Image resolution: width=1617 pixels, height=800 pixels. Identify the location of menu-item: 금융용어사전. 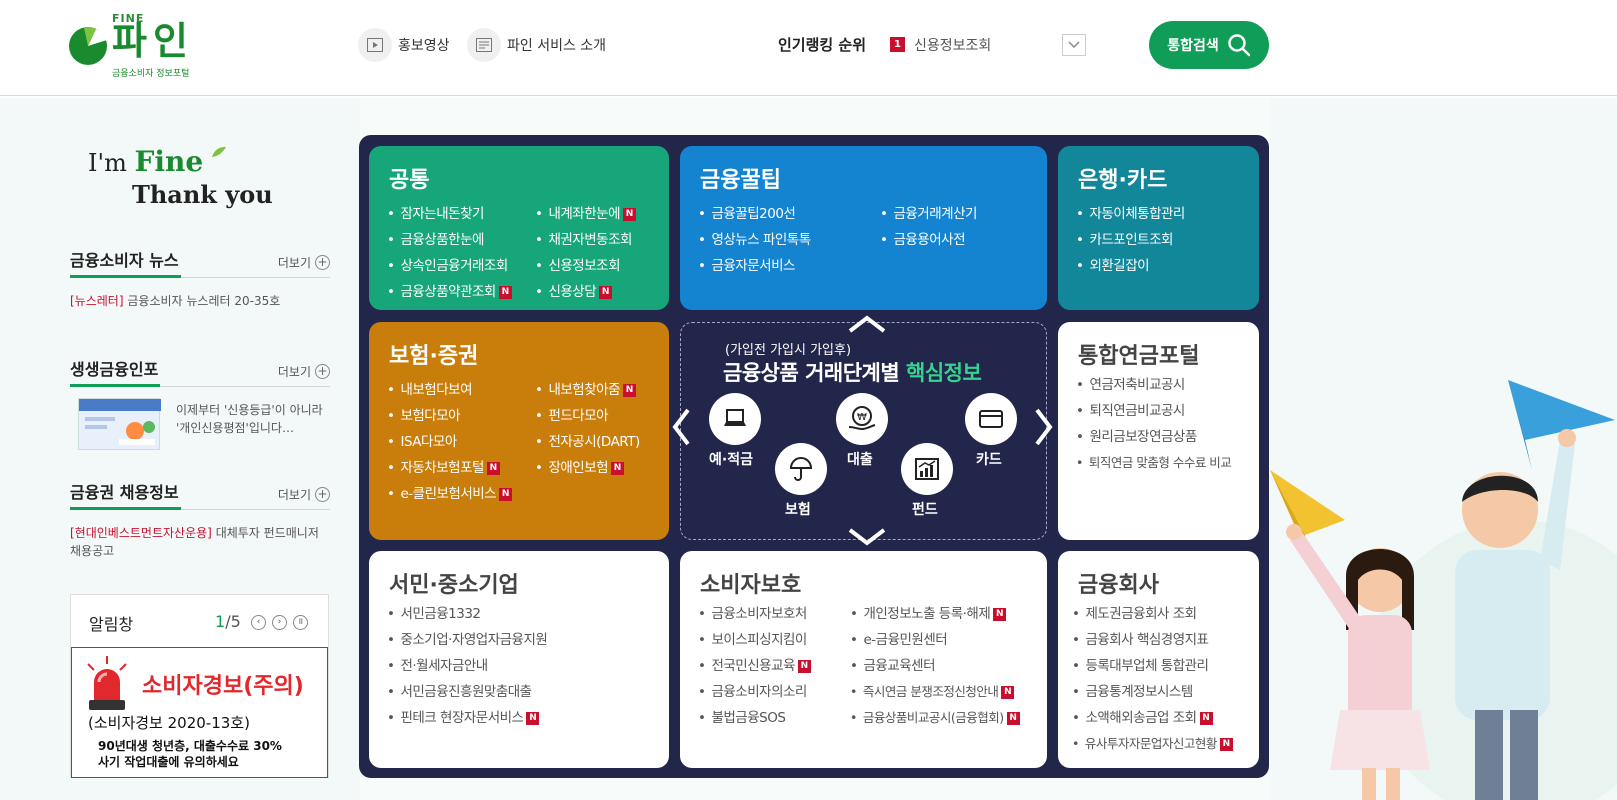
(928, 240).